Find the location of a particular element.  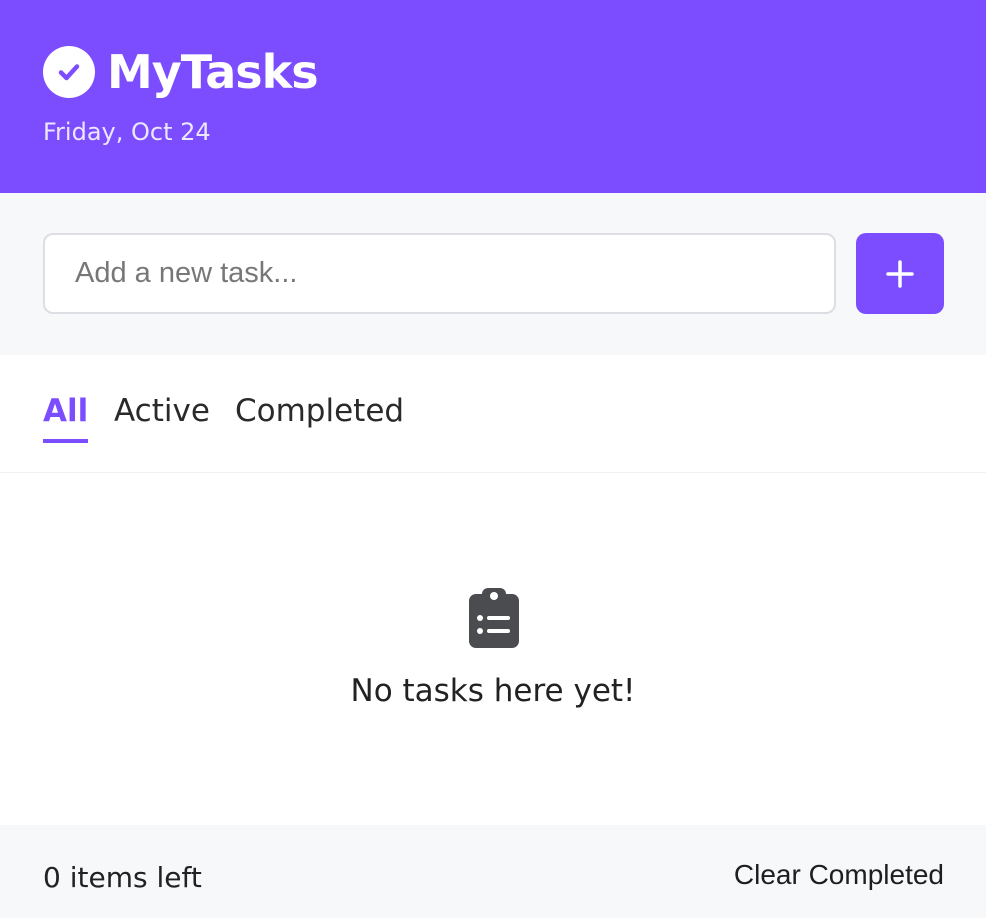

brand: MyTasks is located at coordinates (181, 72).